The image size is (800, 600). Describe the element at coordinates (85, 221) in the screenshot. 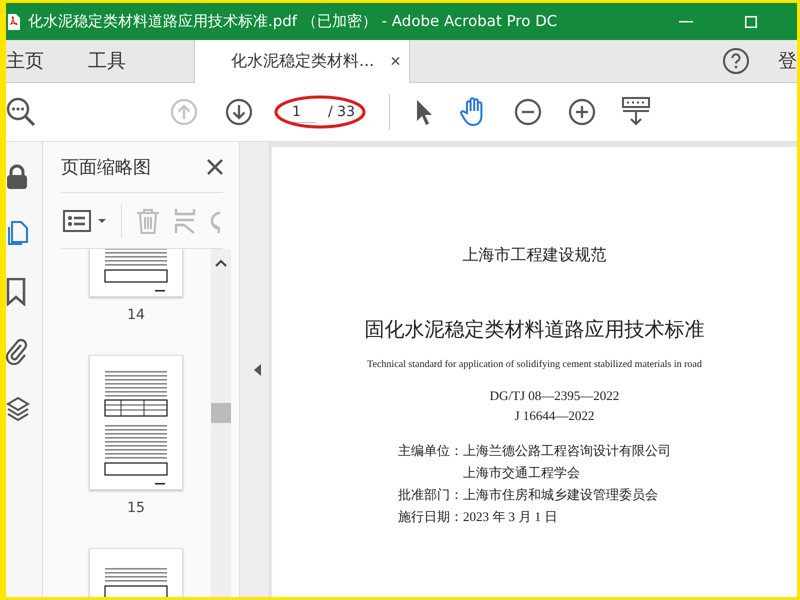

I see `options-menu-icon` at that location.